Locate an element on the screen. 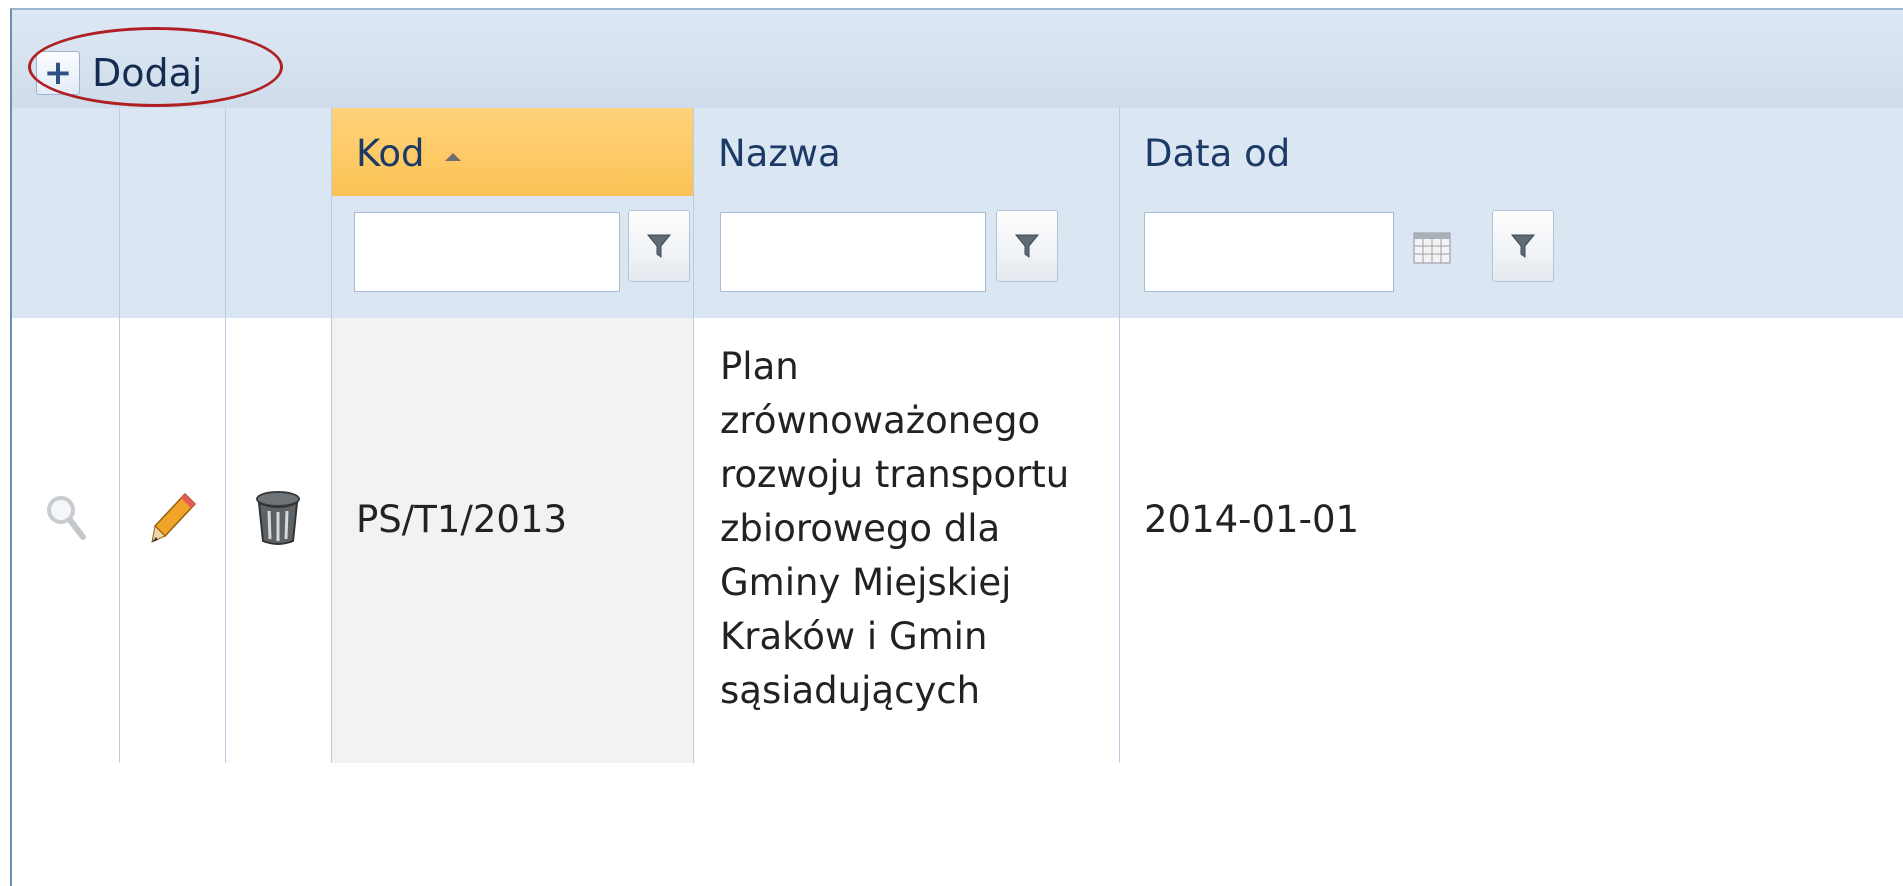  magnifier-icon is located at coordinates (66, 518).